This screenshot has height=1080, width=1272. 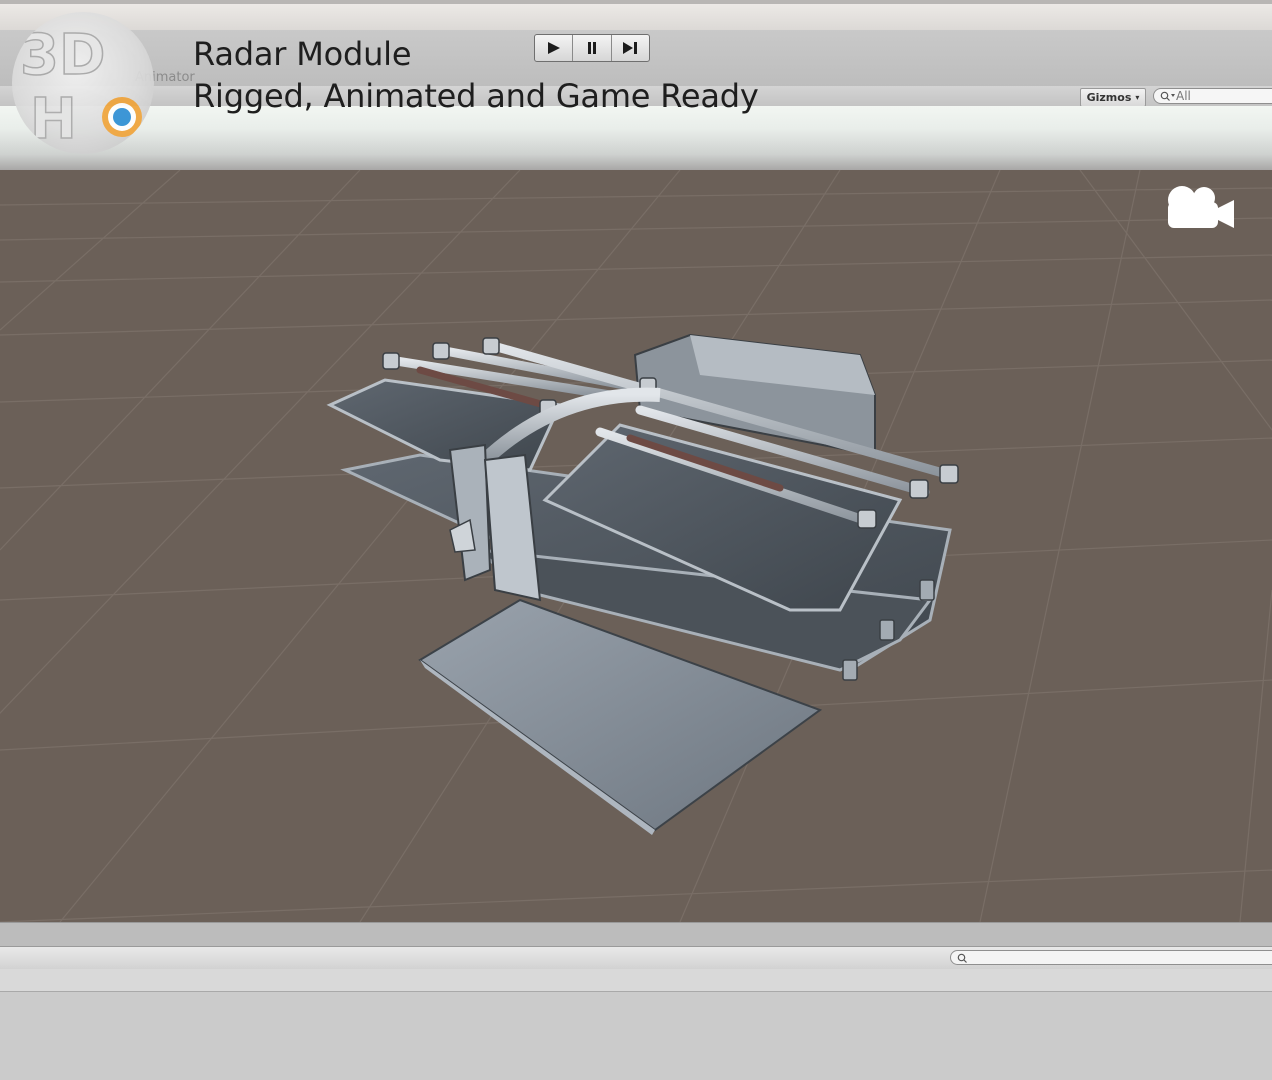 What do you see at coordinates (1109, 97) in the screenshot?
I see `gizmos-label: Gizmos` at bounding box center [1109, 97].